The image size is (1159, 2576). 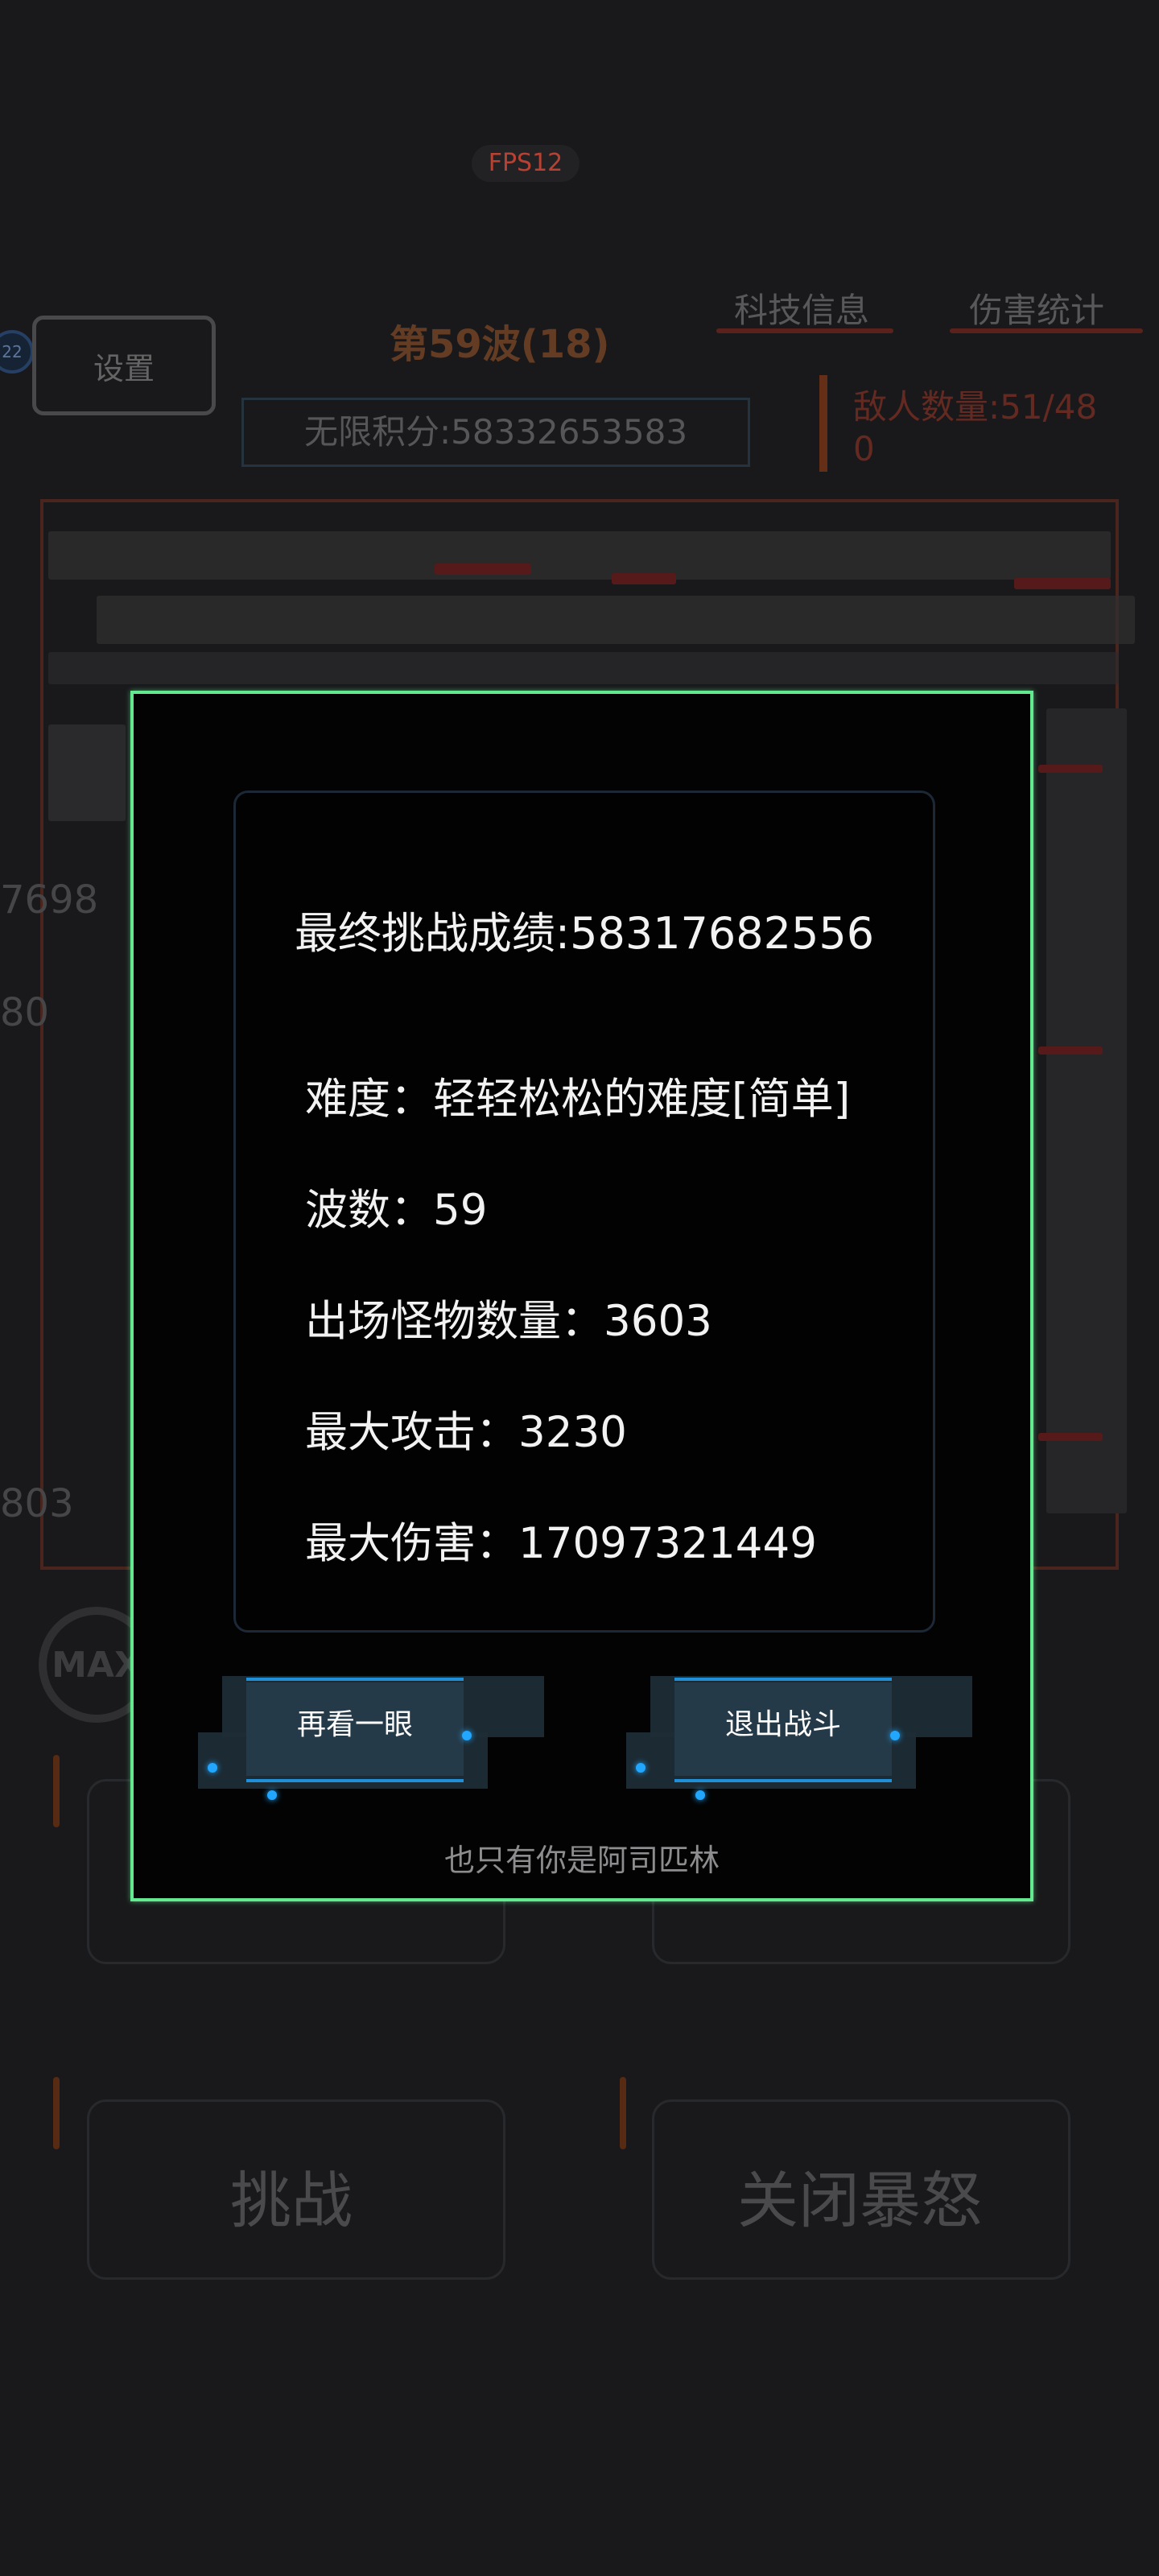 I want to click on difficulty-stat: 难度：轻轻松松的难度[简单], so click(x=578, y=1099).